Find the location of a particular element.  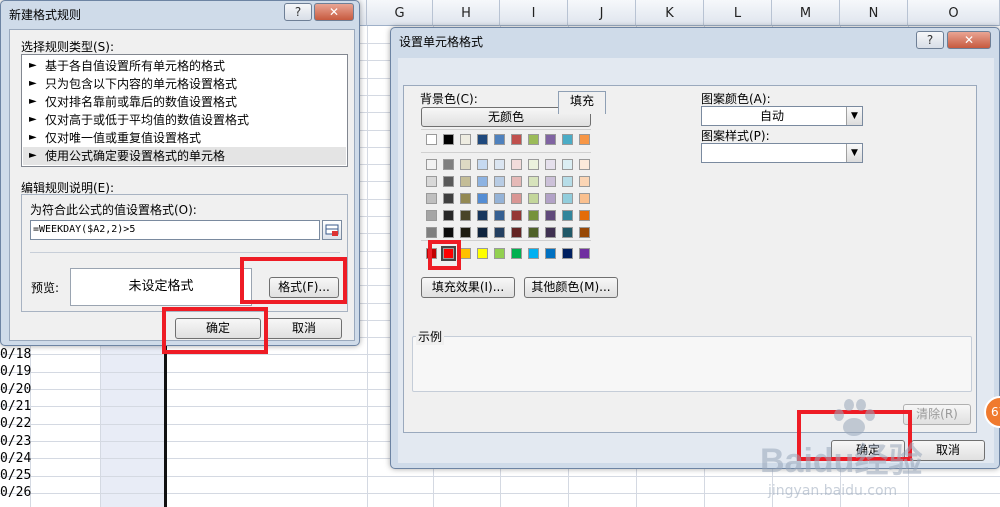

rule-type-item: ► 仅对唯一值或重复值设置格式 is located at coordinates (184, 138).